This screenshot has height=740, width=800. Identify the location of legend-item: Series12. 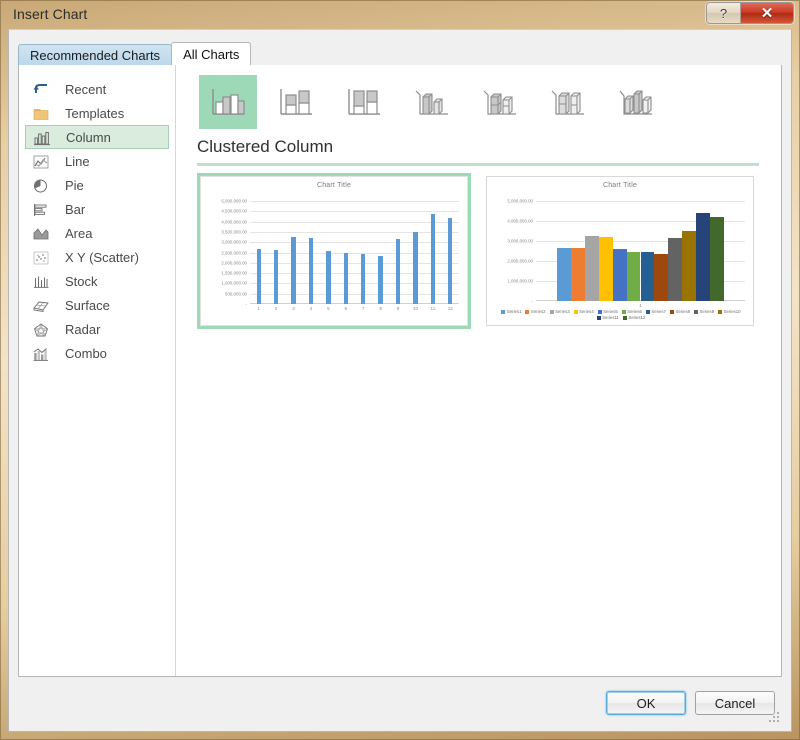
(633, 317).